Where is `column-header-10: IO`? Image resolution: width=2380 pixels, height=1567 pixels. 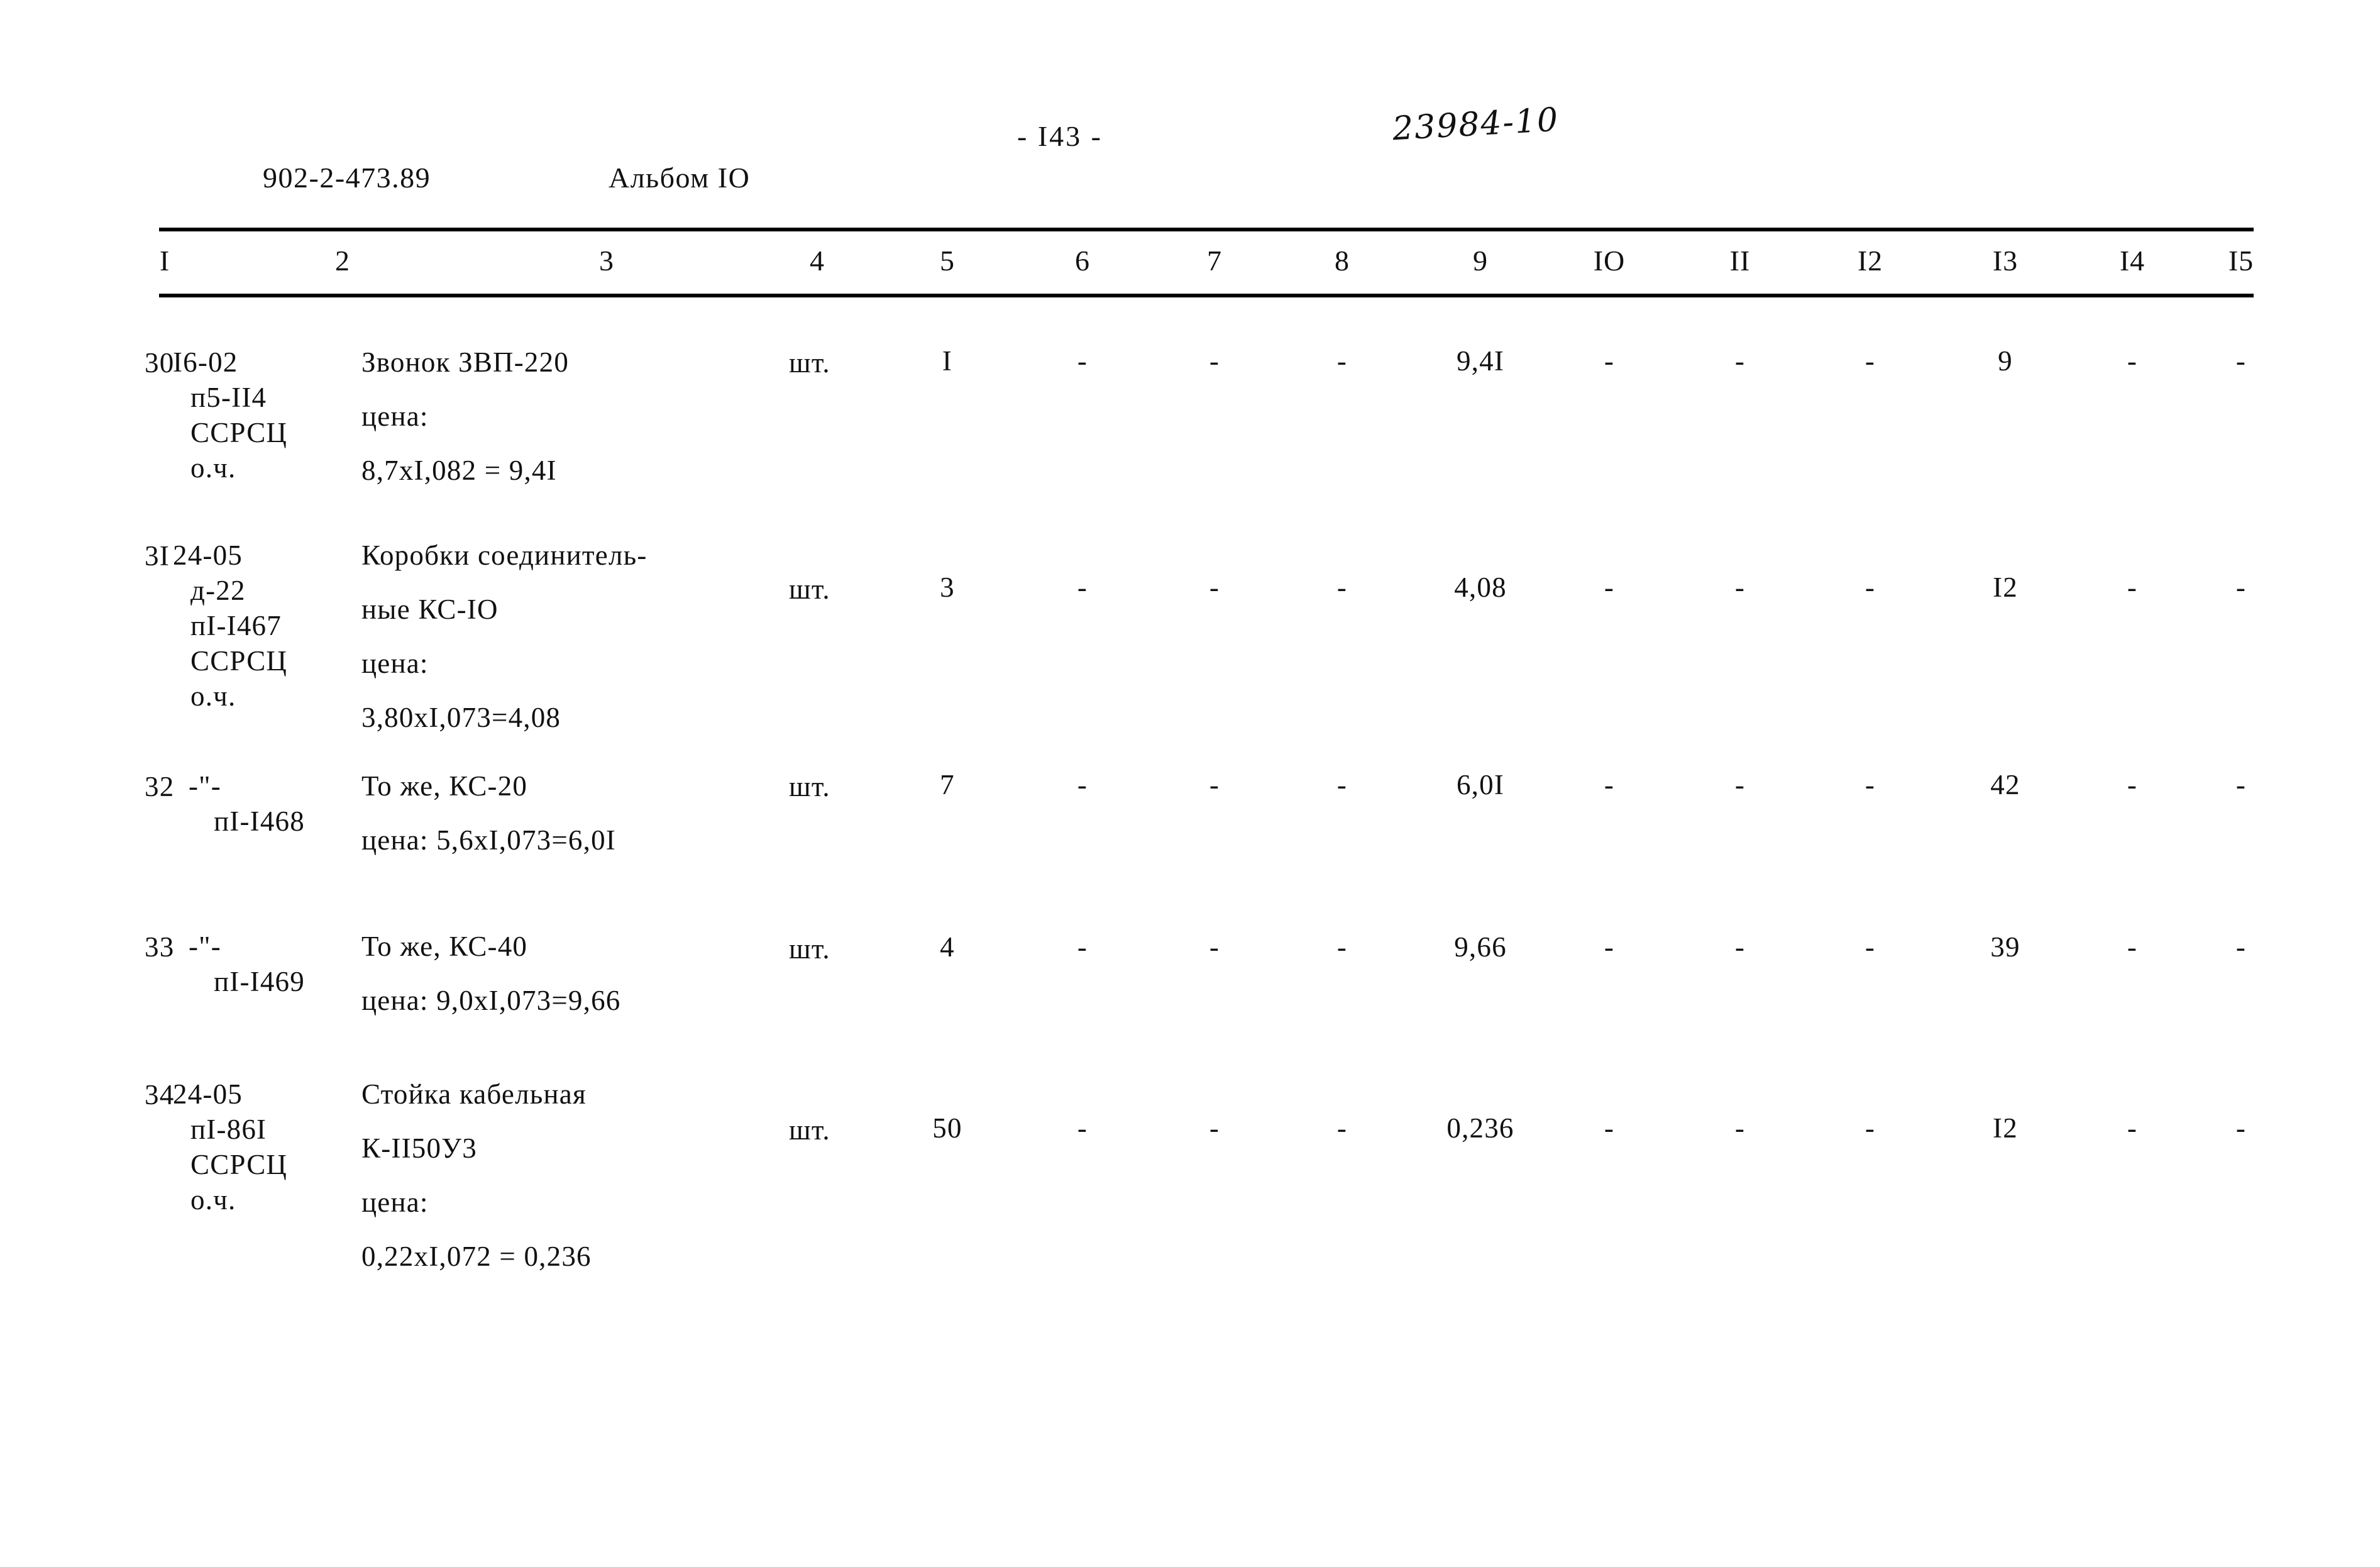 column-header-10: IO is located at coordinates (1609, 261).